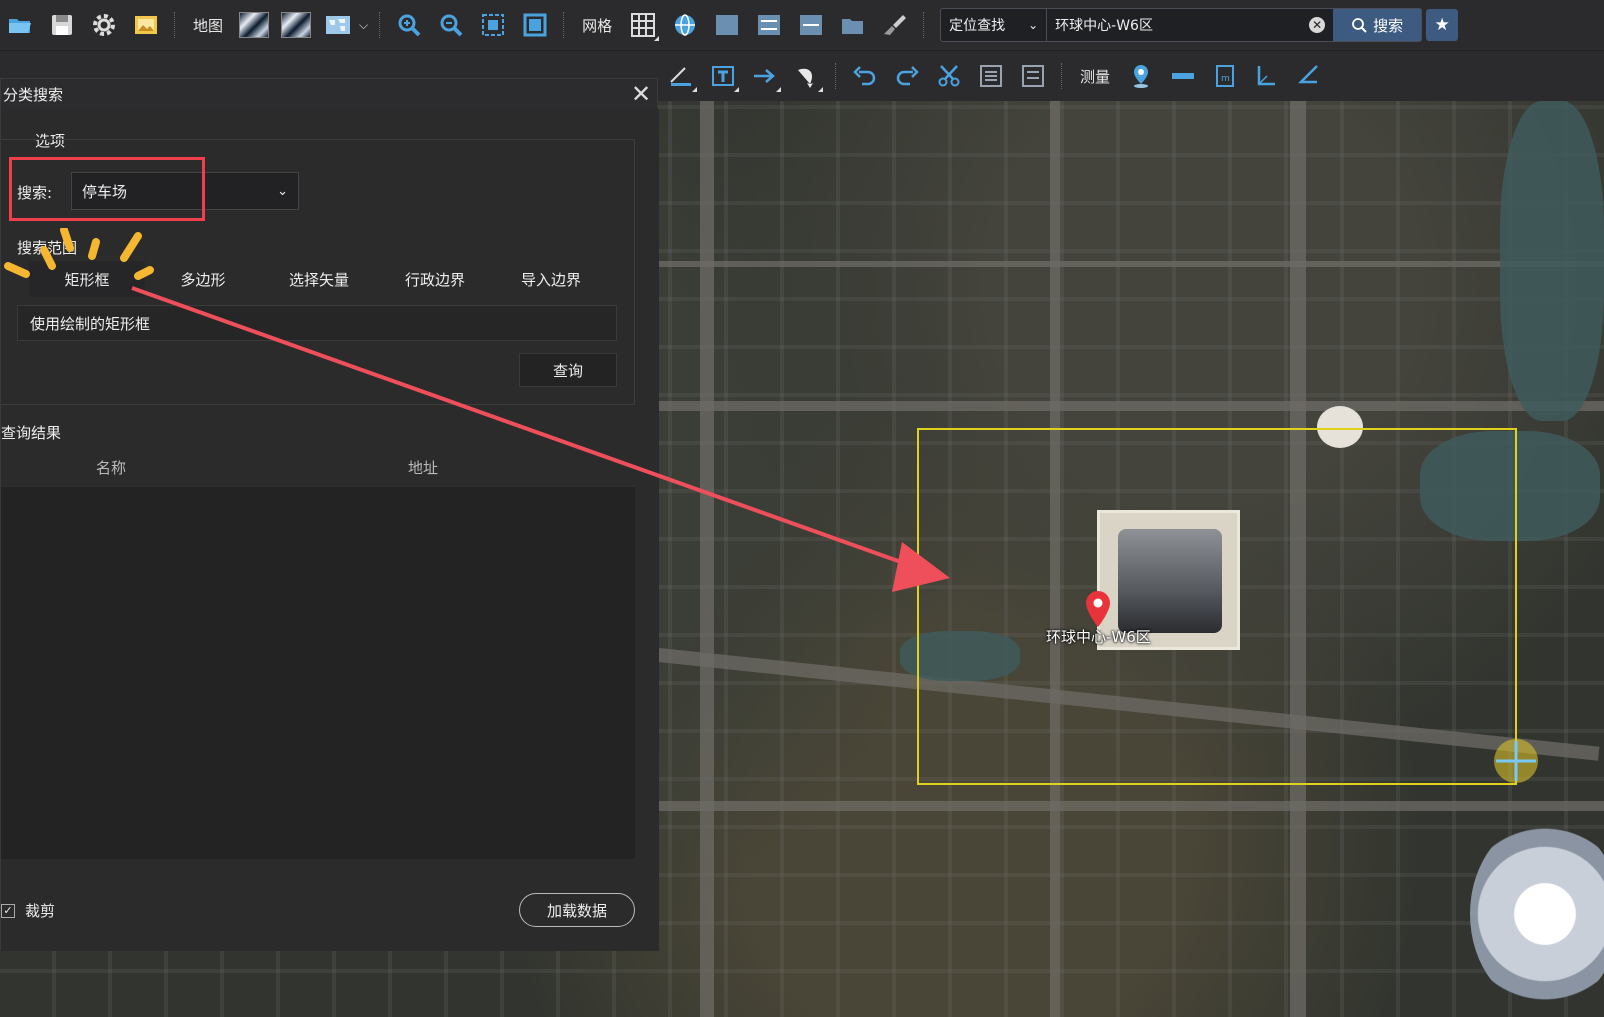 The image size is (1604, 1017). What do you see at coordinates (329, 94) in the screenshot?
I see `dialog-titlebar: 分类搜索 ✕` at bounding box center [329, 94].